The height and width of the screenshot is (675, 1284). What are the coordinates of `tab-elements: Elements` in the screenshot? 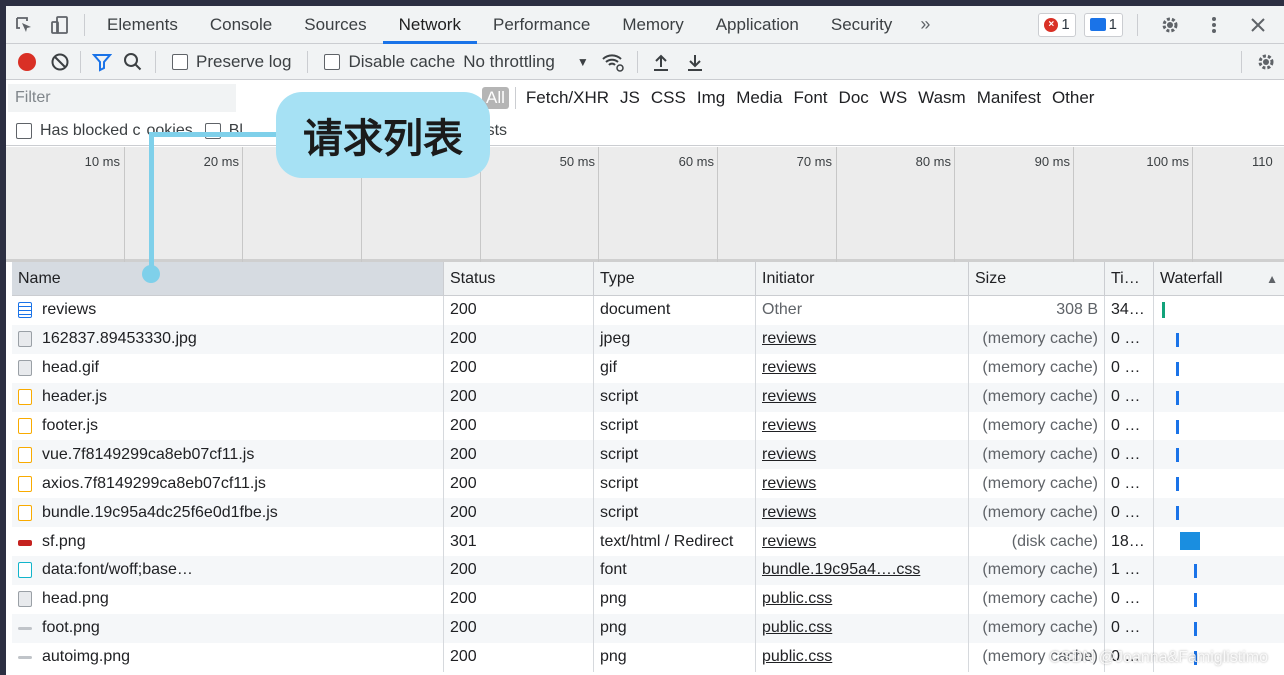 It's located at (142, 25).